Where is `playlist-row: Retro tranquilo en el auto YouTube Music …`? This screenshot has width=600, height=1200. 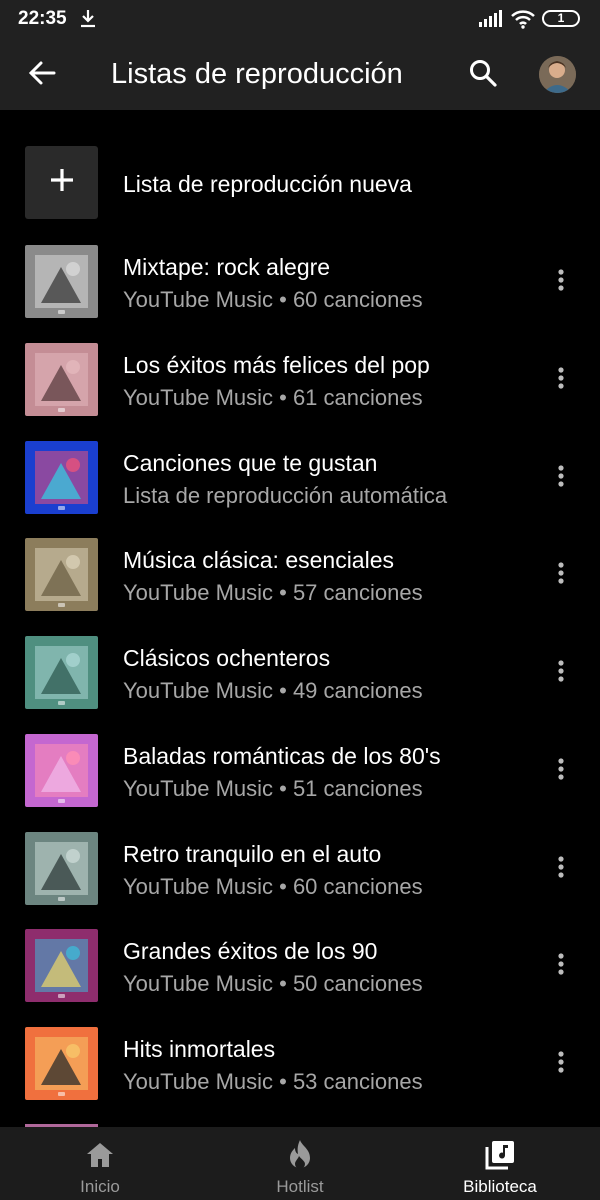
playlist-row: Retro tranquilo en el auto YouTube Music … is located at coordinates (300, 869).